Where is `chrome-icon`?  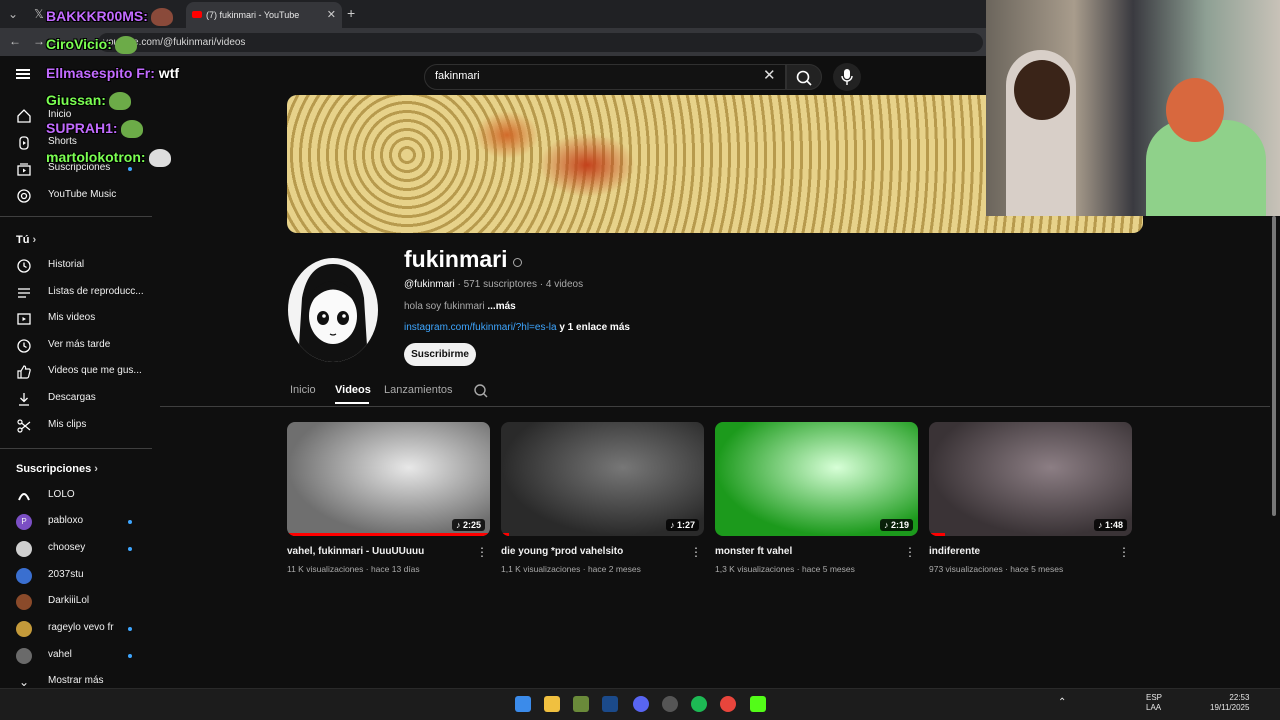 chrome-icon is located at coordinates (728, 704).